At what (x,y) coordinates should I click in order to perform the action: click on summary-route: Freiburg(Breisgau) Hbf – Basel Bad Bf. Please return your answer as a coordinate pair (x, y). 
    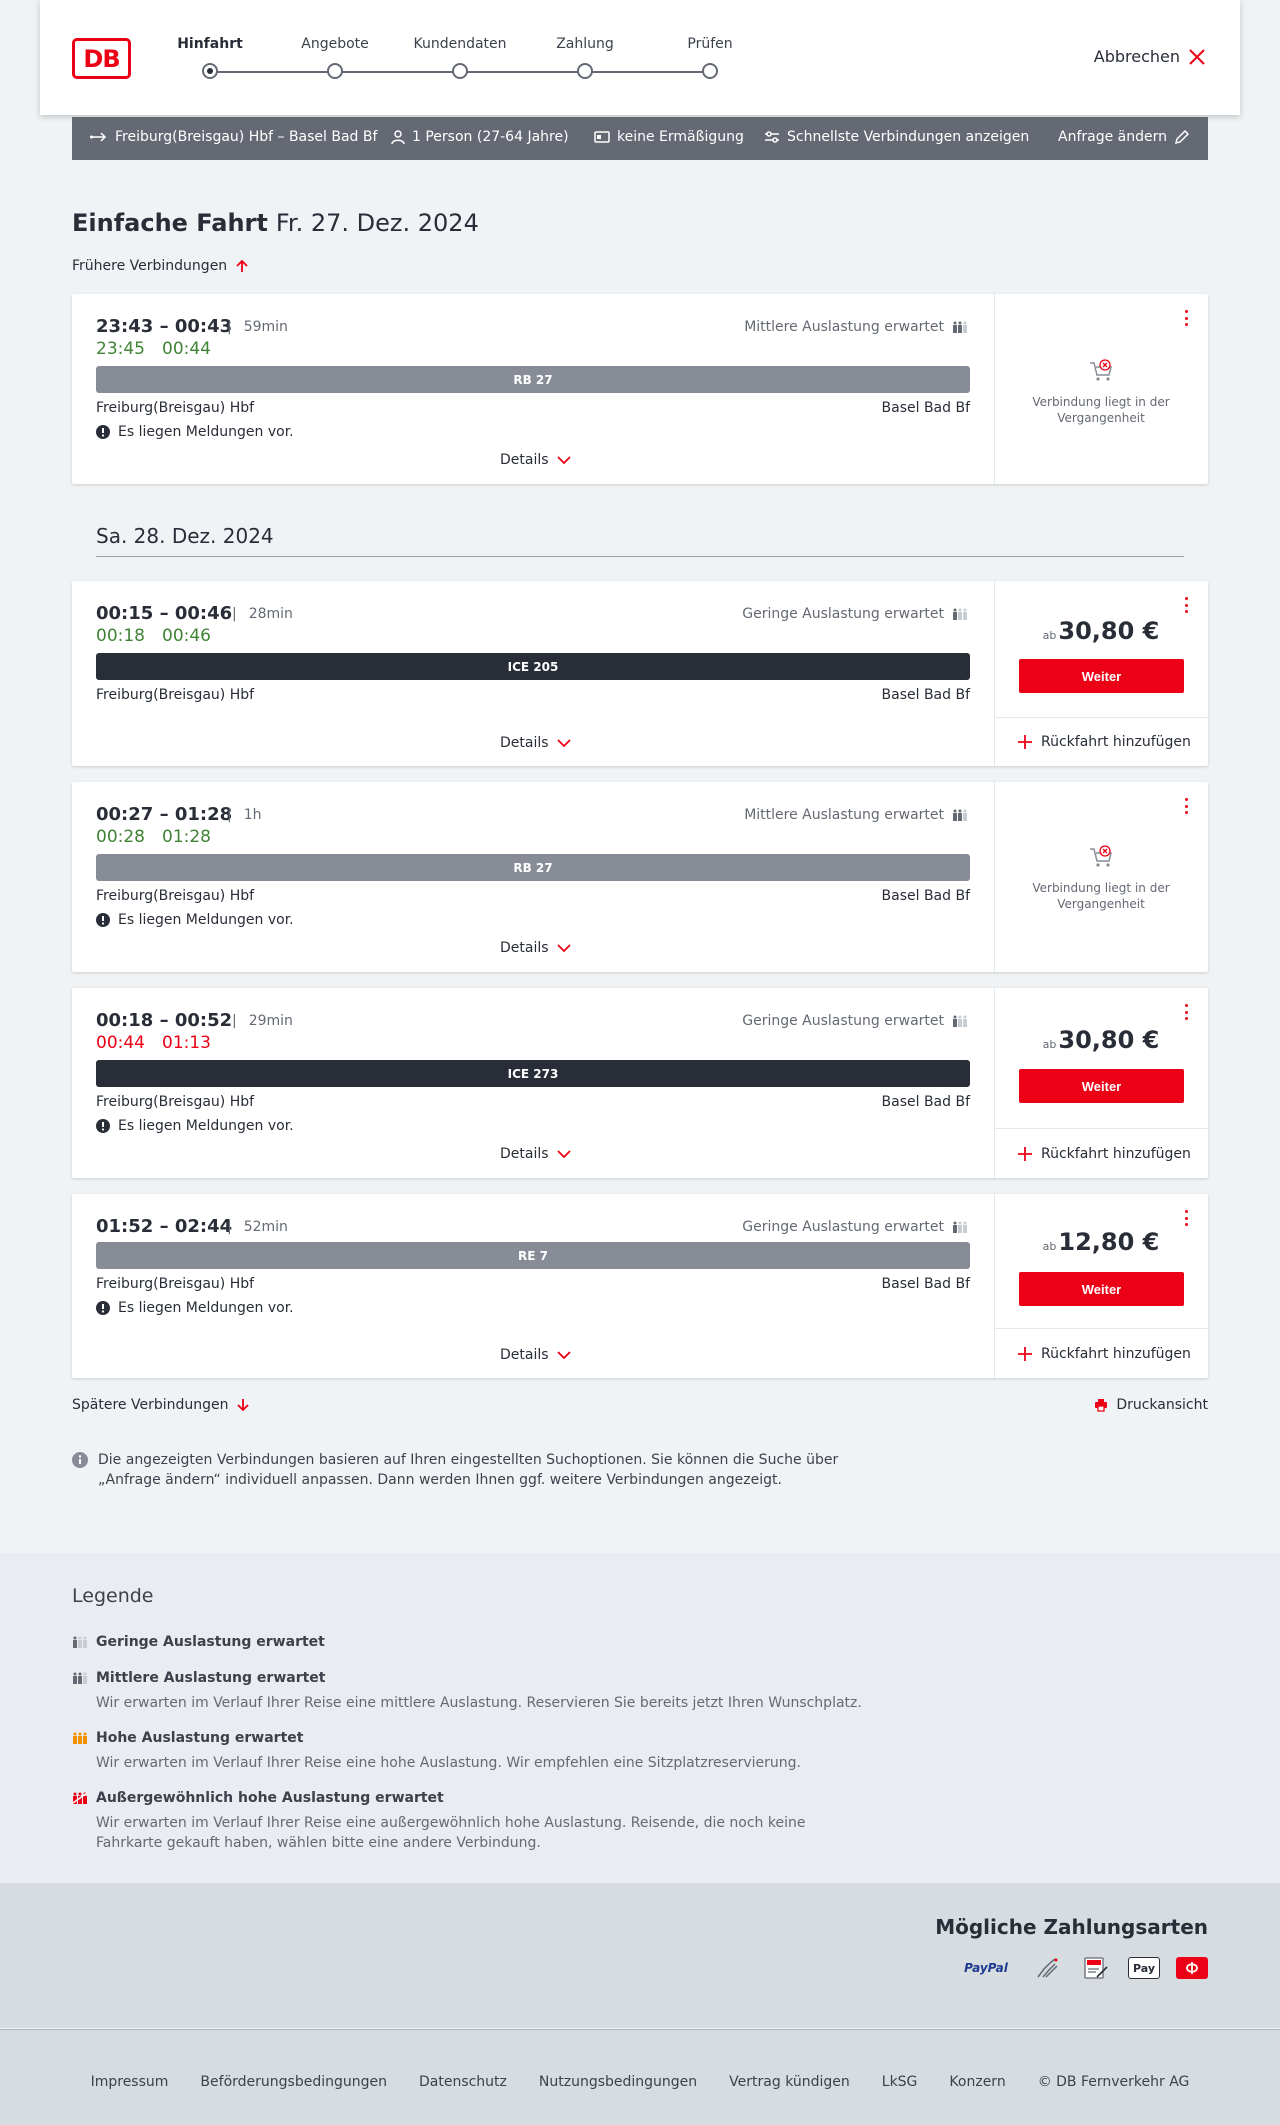
    Looking at the image, I should click on (233, 137).